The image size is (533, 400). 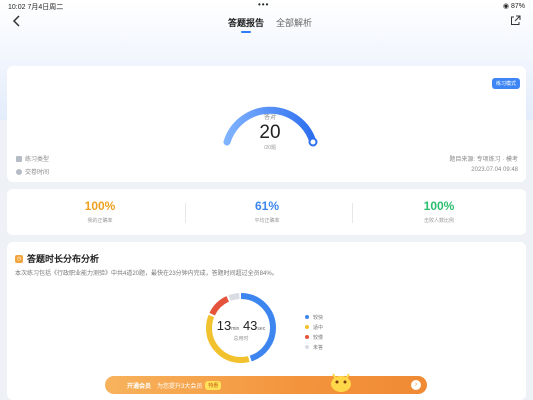 I want to click on clock-badge-icon: ◷, so click(x=19, y=258).